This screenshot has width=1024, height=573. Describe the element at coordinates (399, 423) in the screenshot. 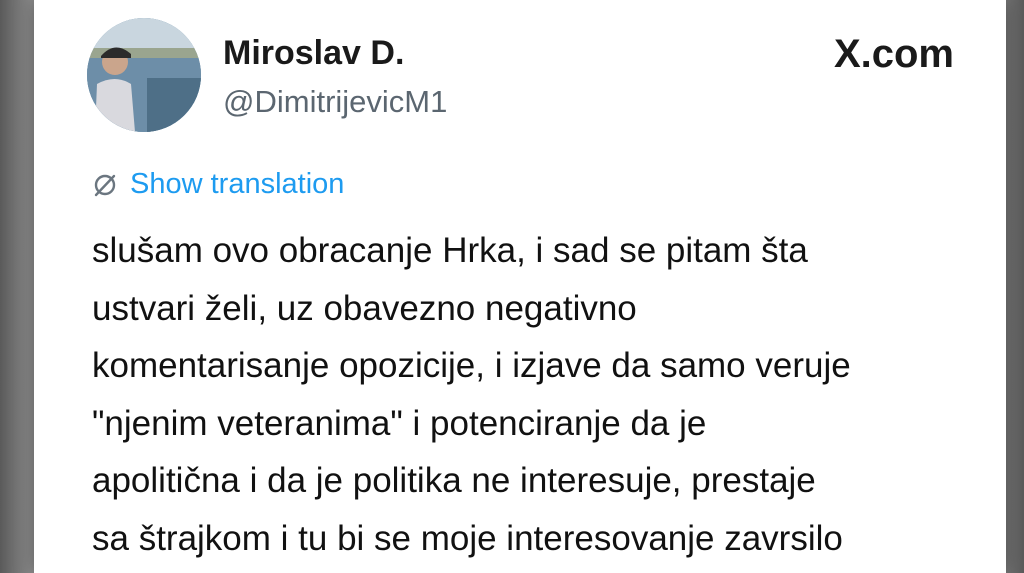

I see `tweet-line: "njenim veteranima" i potenciranje da je` at that location.